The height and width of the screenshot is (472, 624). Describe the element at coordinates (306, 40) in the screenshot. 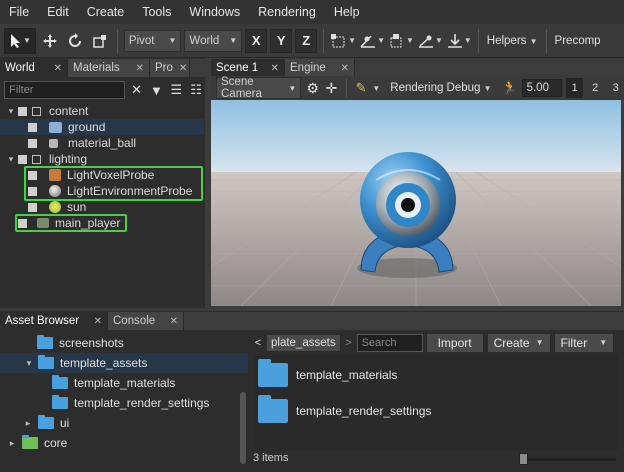

I see `axis-z-button: Z` at that location.